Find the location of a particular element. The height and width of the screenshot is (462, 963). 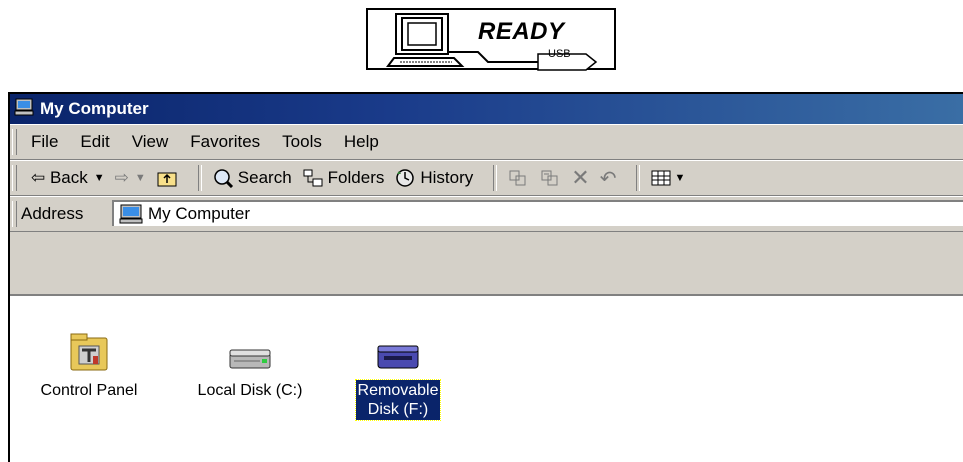

undo-button: ↶ is located at coordinates (608, 178).